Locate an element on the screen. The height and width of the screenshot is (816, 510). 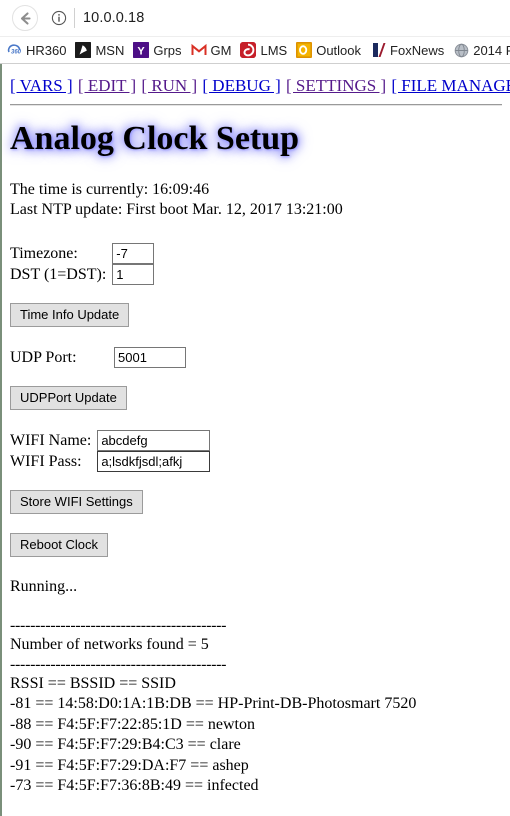
networks-table-header: RSSI == BSSID == SSID is located at coordinates (93, 683).